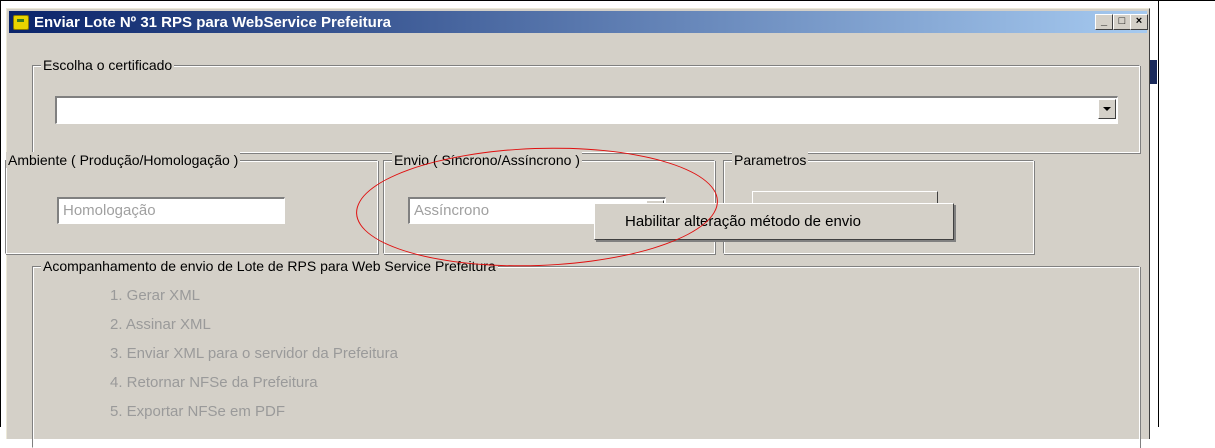 The image size is (1215, 448). What do you see at coordinates (743, 221) in the screenshot?
I see `menu-item-enable-send-method-change: Habilitar alteração método de envio` at bounding box center [743, 221].